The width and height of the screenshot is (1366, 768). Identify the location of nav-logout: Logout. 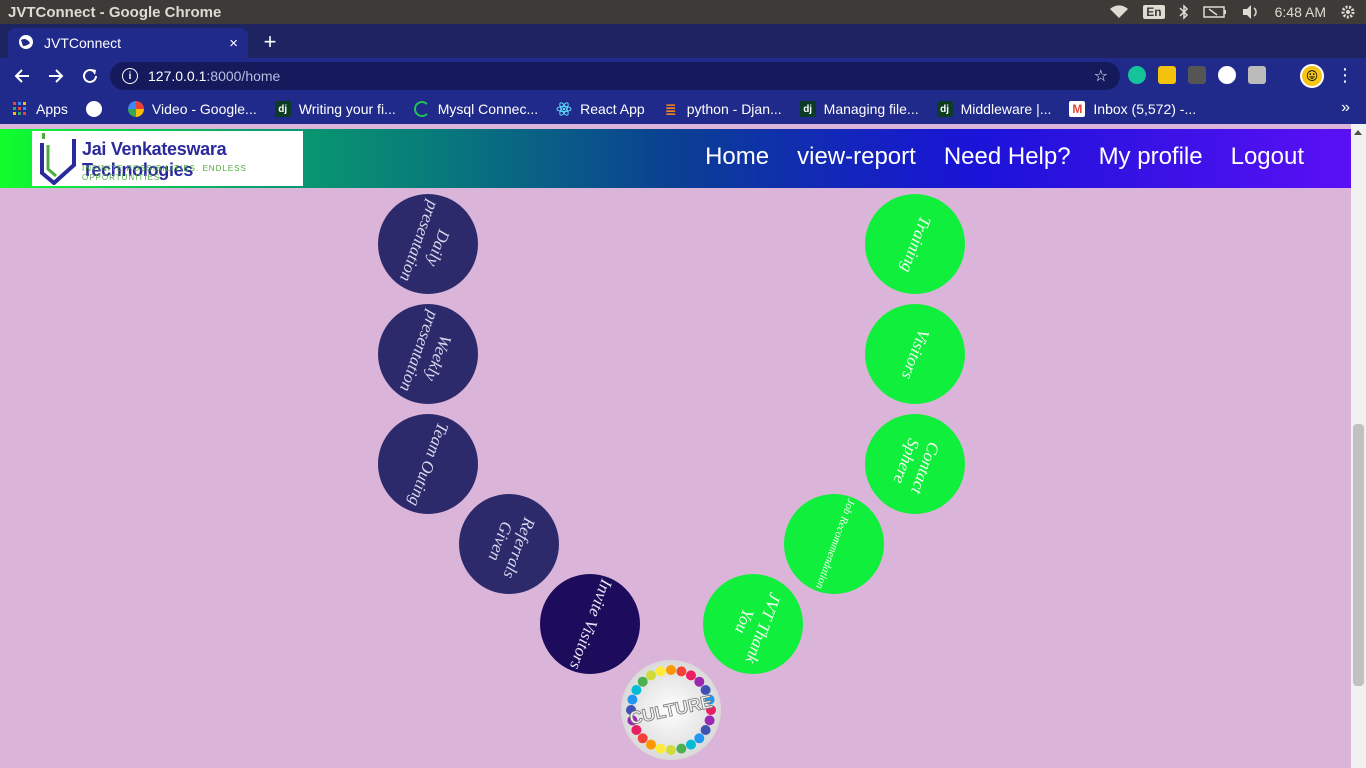
(1267, 157).